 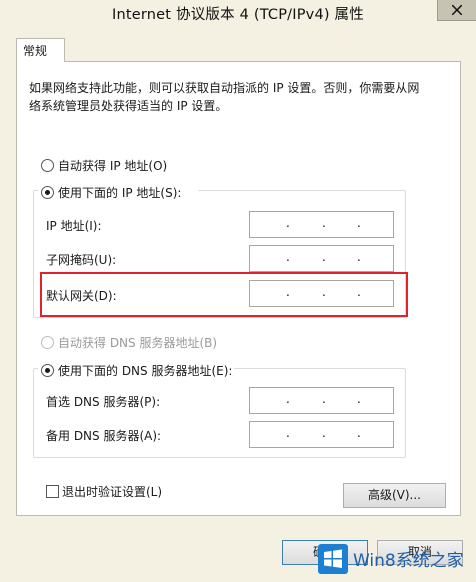 I want to click on manual-dns-label: 使用下面的 DNS 服务器地址(E):, so click(x=145, y=371).